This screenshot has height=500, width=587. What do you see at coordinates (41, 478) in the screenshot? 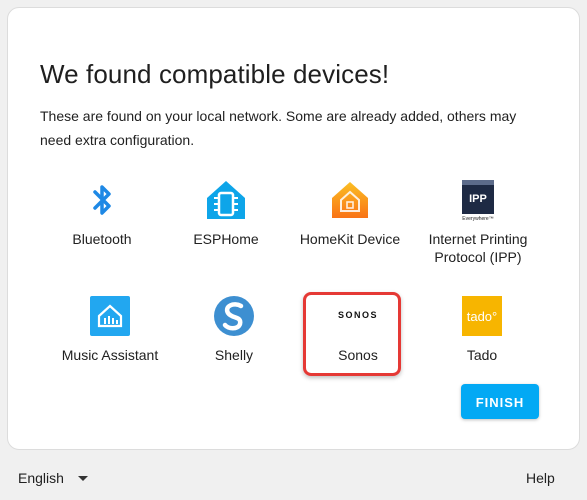
I see `language-label: English` at bounding box center [41, 478].